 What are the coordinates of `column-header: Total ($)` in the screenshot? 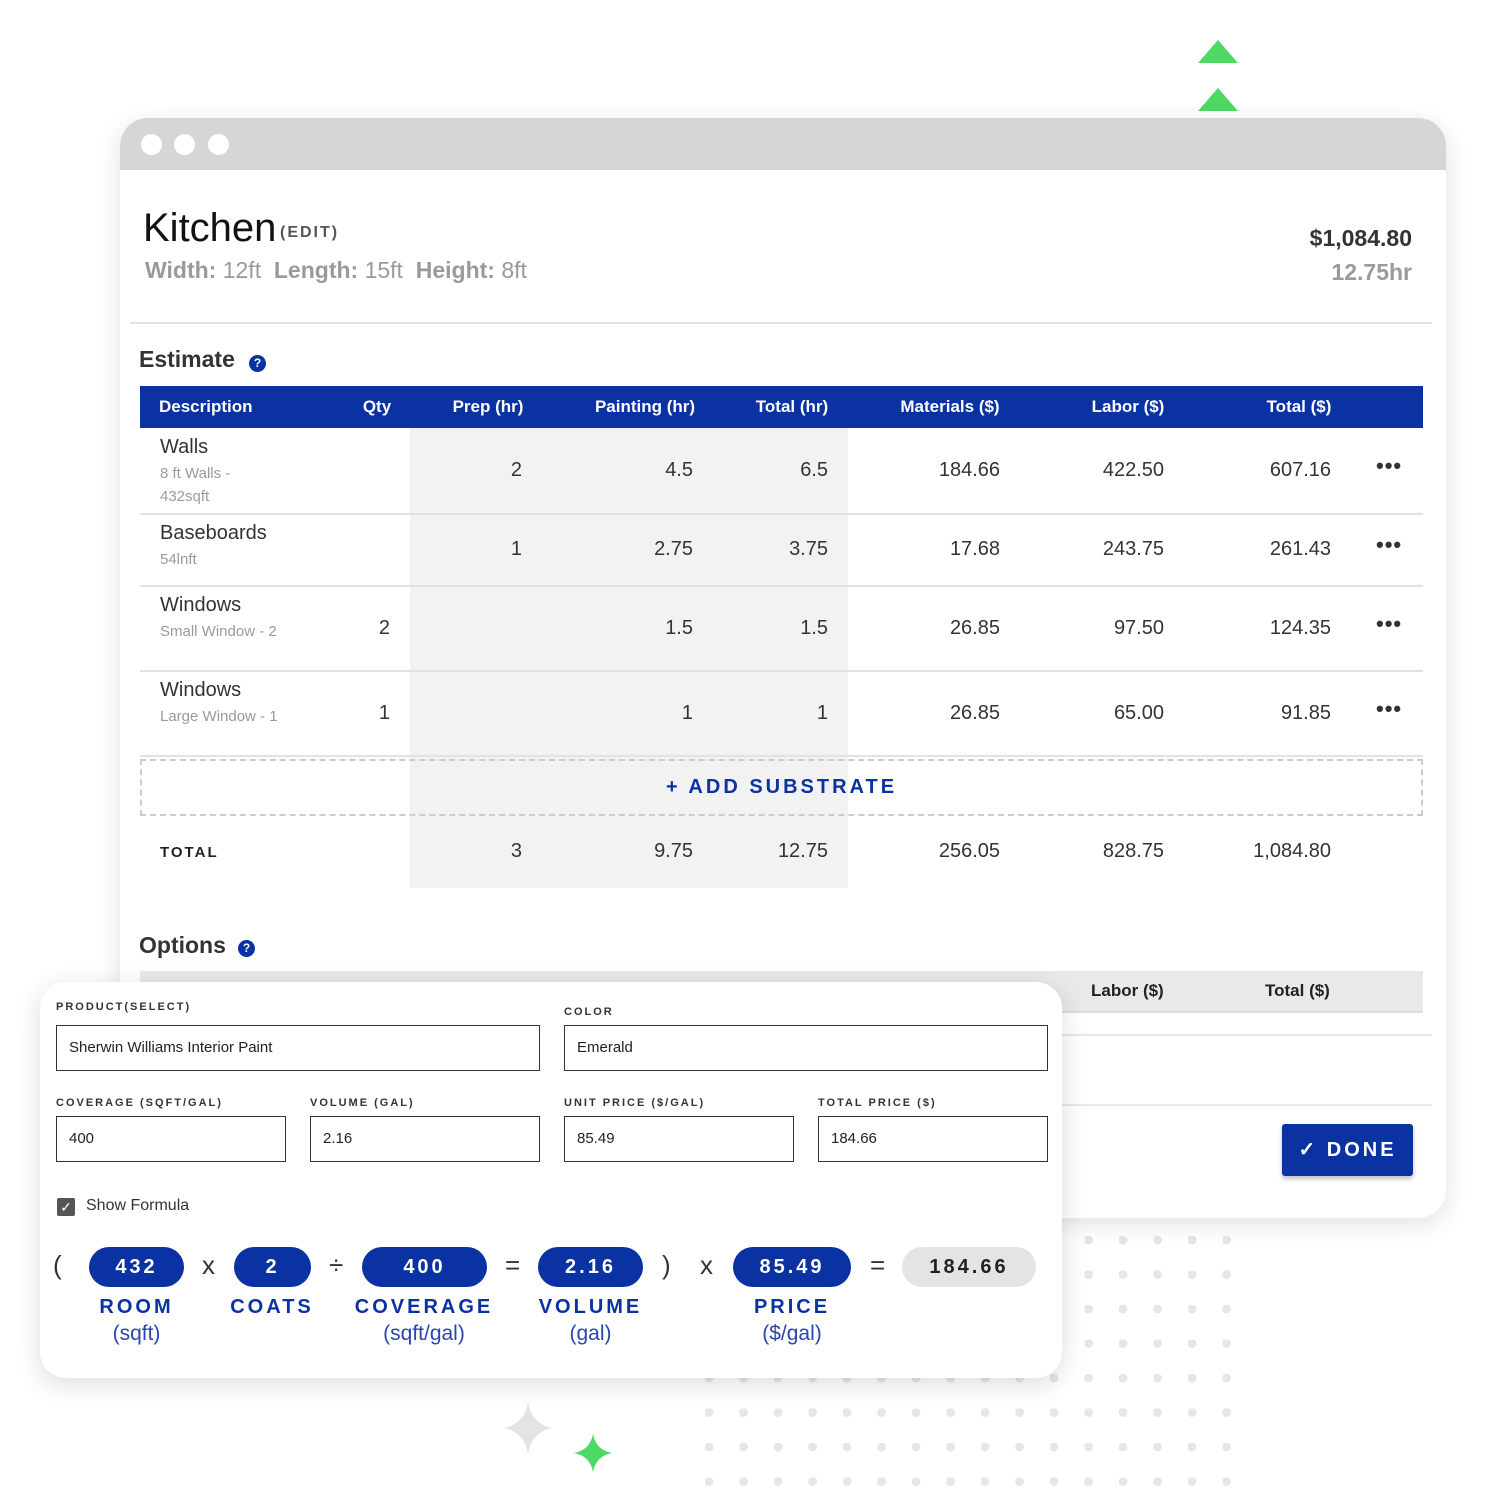 It's located at (1299, 406).